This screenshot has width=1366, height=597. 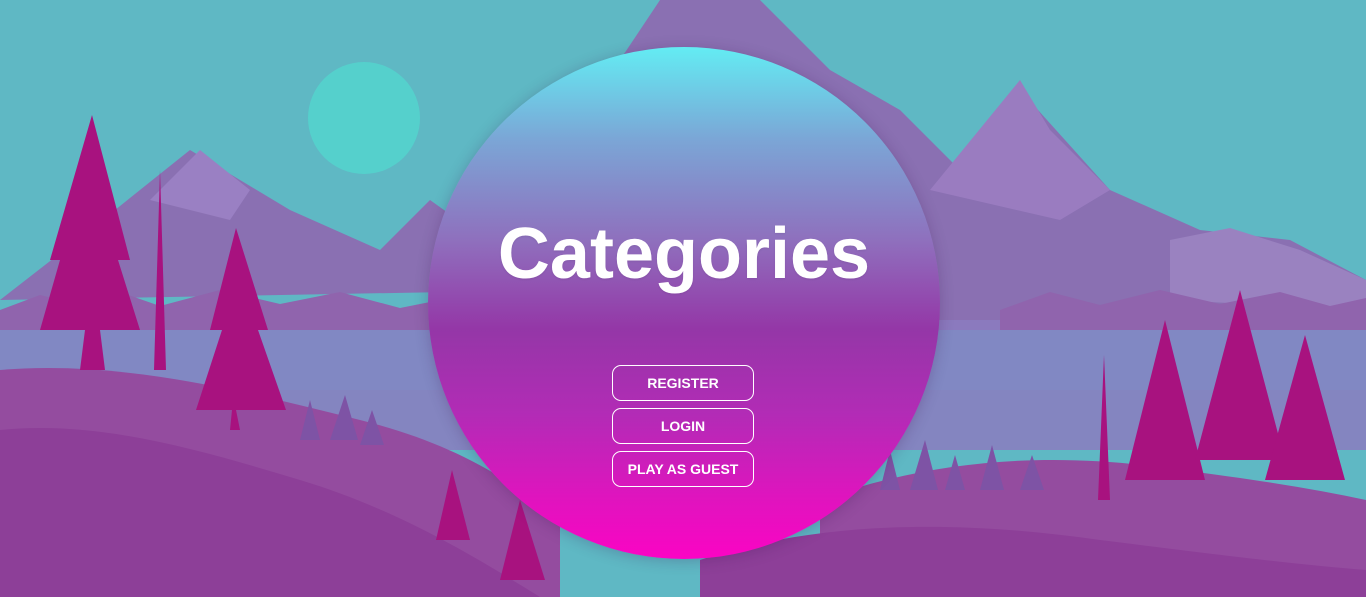 I want to click on game-title: Categories, so click(x=684, y=254).